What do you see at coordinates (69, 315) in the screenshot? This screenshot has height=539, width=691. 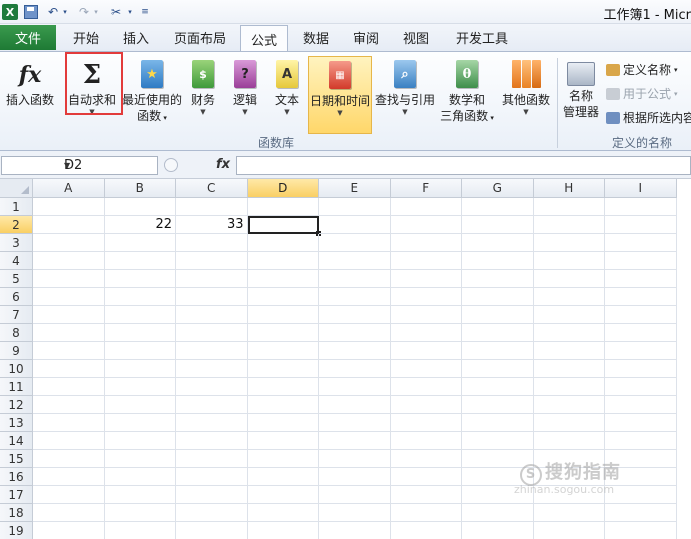 I see `cell-a7` at bounding box center [69, 315].